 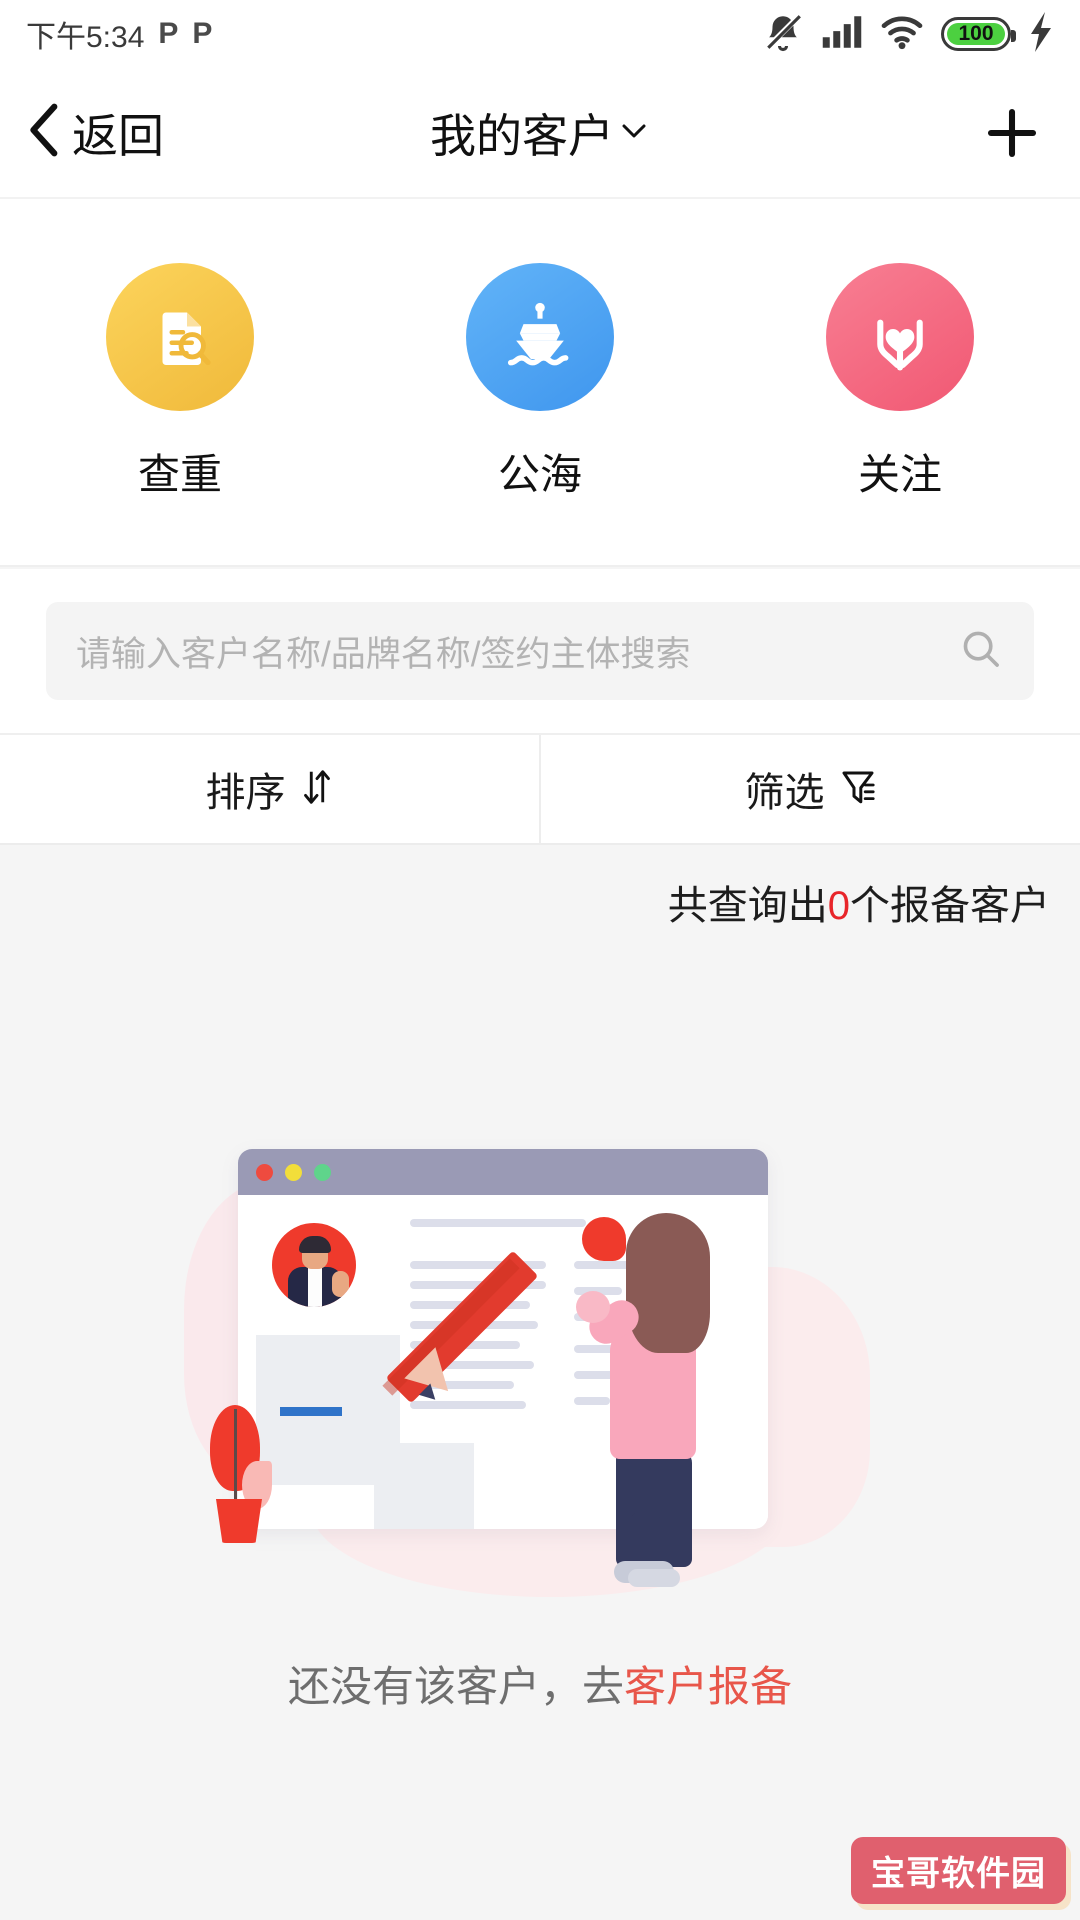 I want to click on back-label: 返回, so click(x=118, y=135).